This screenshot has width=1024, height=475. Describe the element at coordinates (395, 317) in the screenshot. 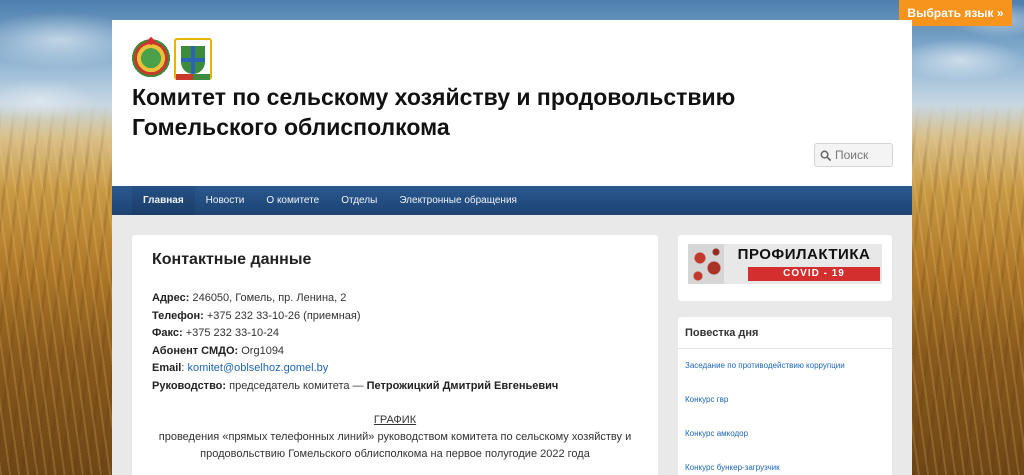

I see `phone-line: Телефон: +375 232 33-10-26 (приемная)` at that location.